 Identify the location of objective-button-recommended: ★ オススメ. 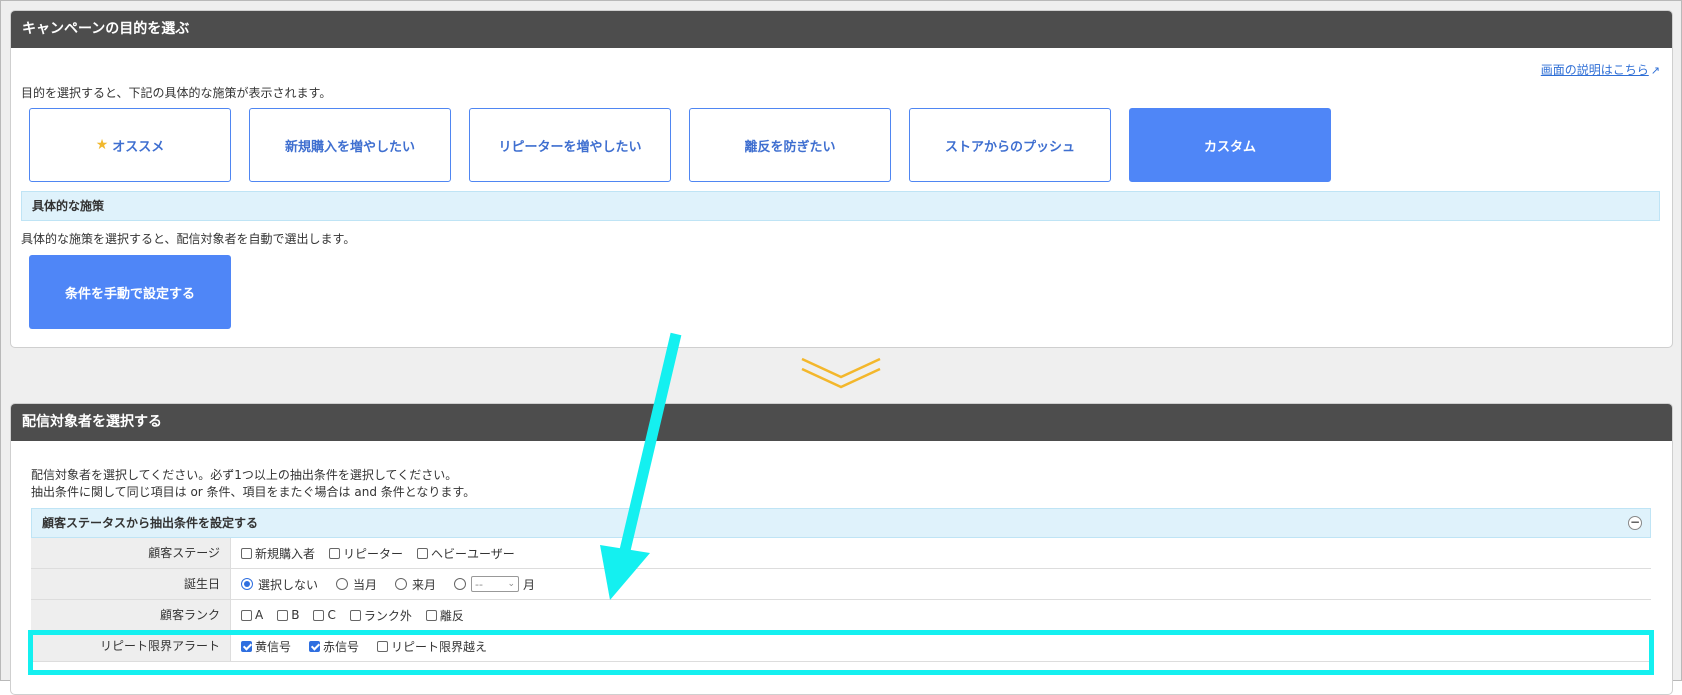
(130, 145).